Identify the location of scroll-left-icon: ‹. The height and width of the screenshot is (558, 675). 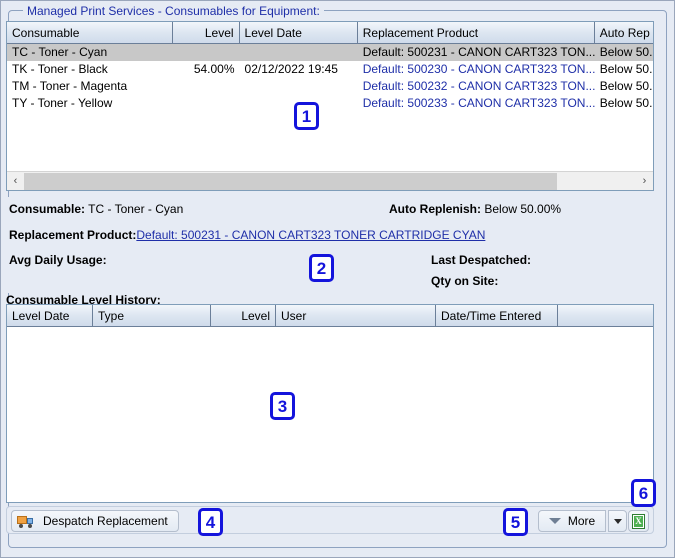
(15, 181).